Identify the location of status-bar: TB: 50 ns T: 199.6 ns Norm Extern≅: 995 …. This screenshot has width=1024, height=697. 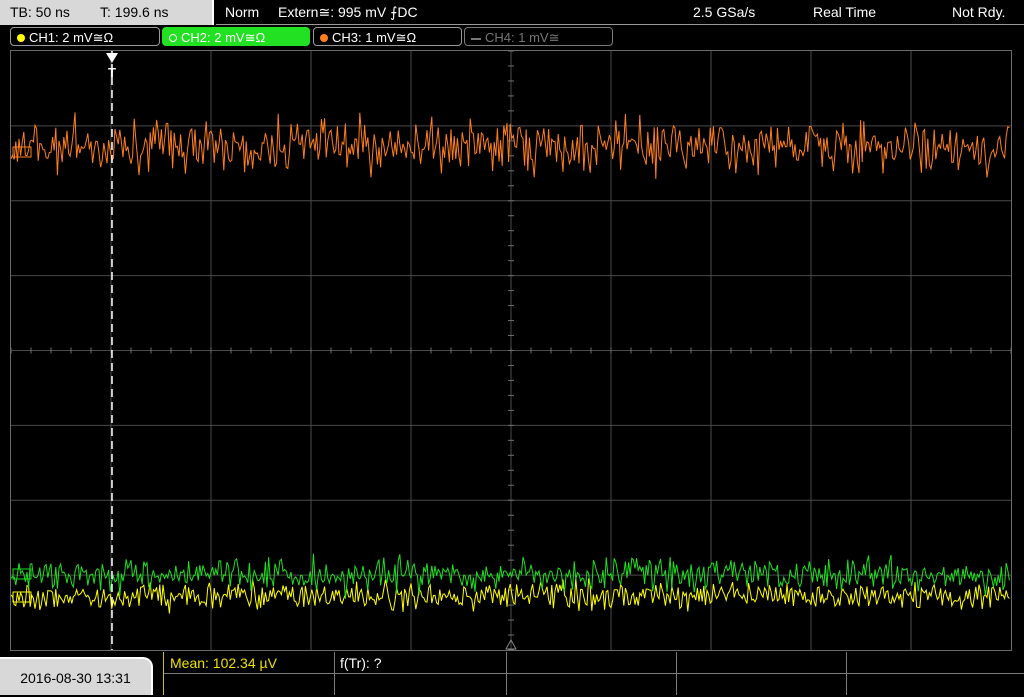
(512, 12).